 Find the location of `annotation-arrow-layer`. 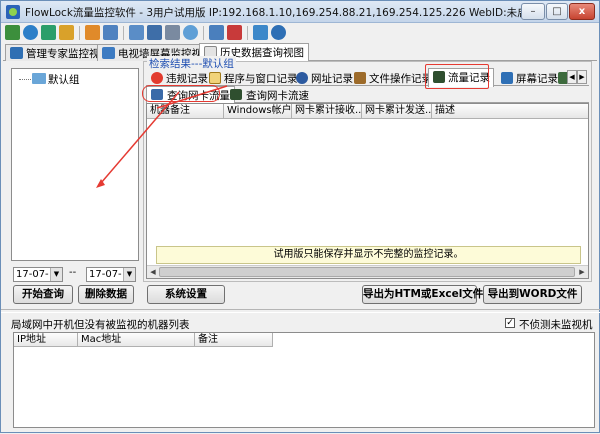

annotation-arrow-layer is located at coordinates (162, 136).